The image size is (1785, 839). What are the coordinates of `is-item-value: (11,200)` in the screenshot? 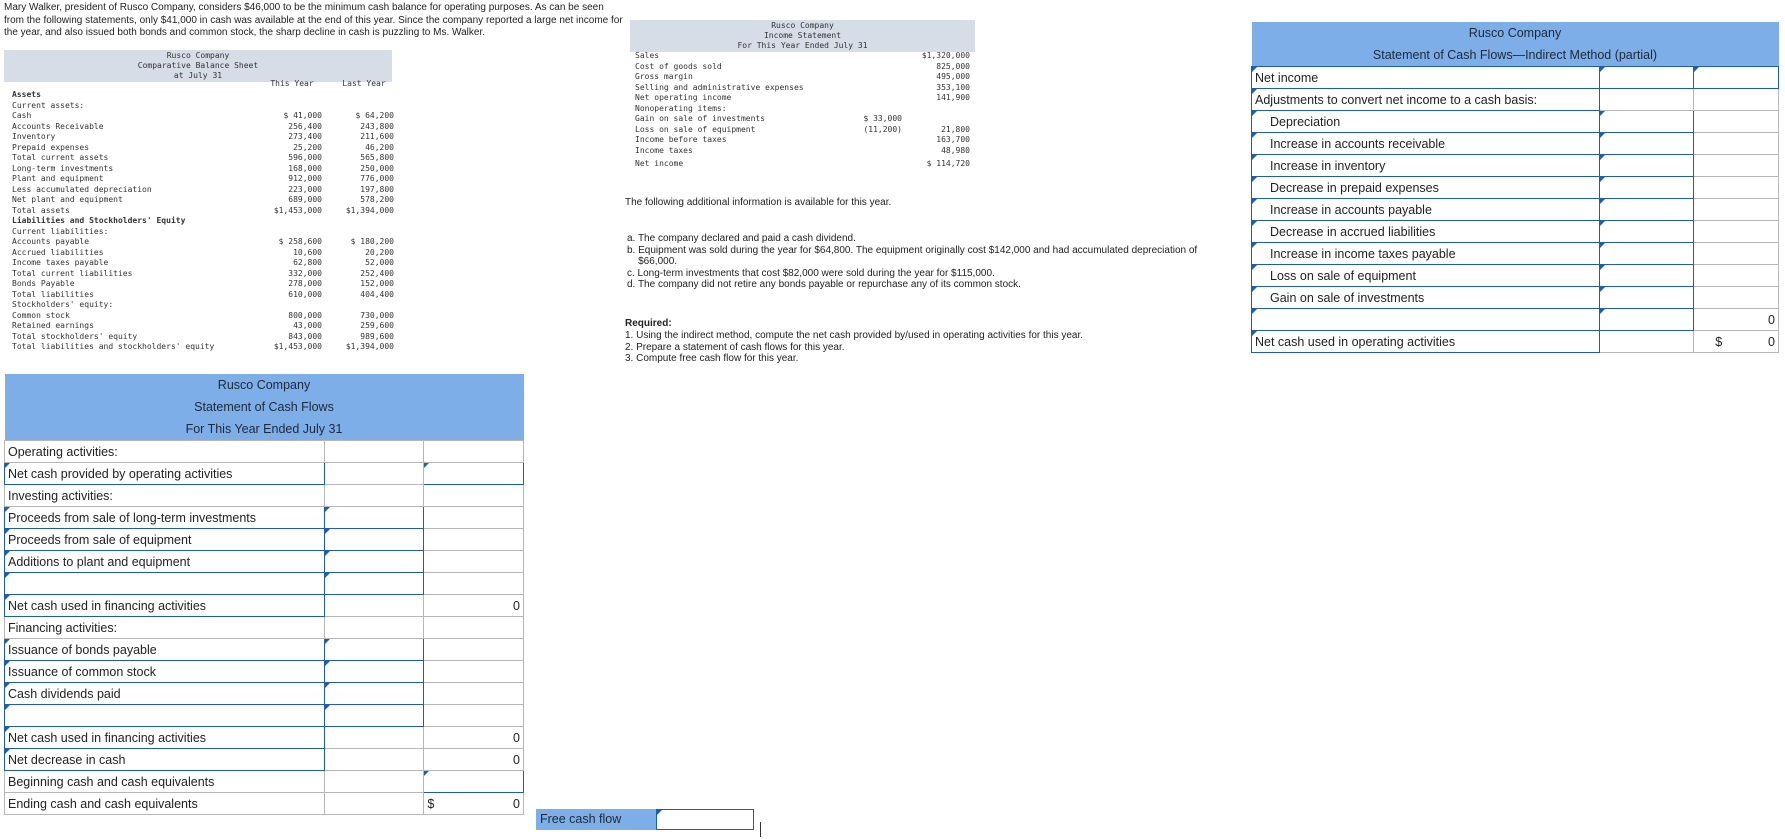 It's located at (882, 129).